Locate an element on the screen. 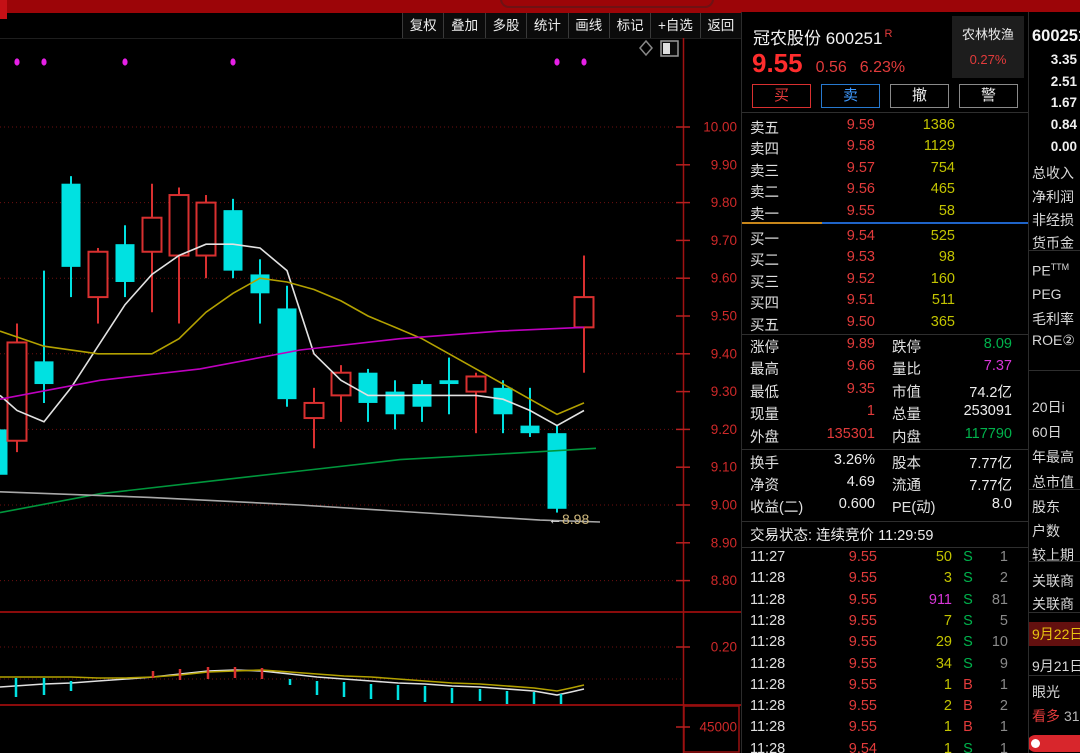 This screenshot has width=1080, height=753. price-tick-label: 9.60 is located at coordinates (724, 278).